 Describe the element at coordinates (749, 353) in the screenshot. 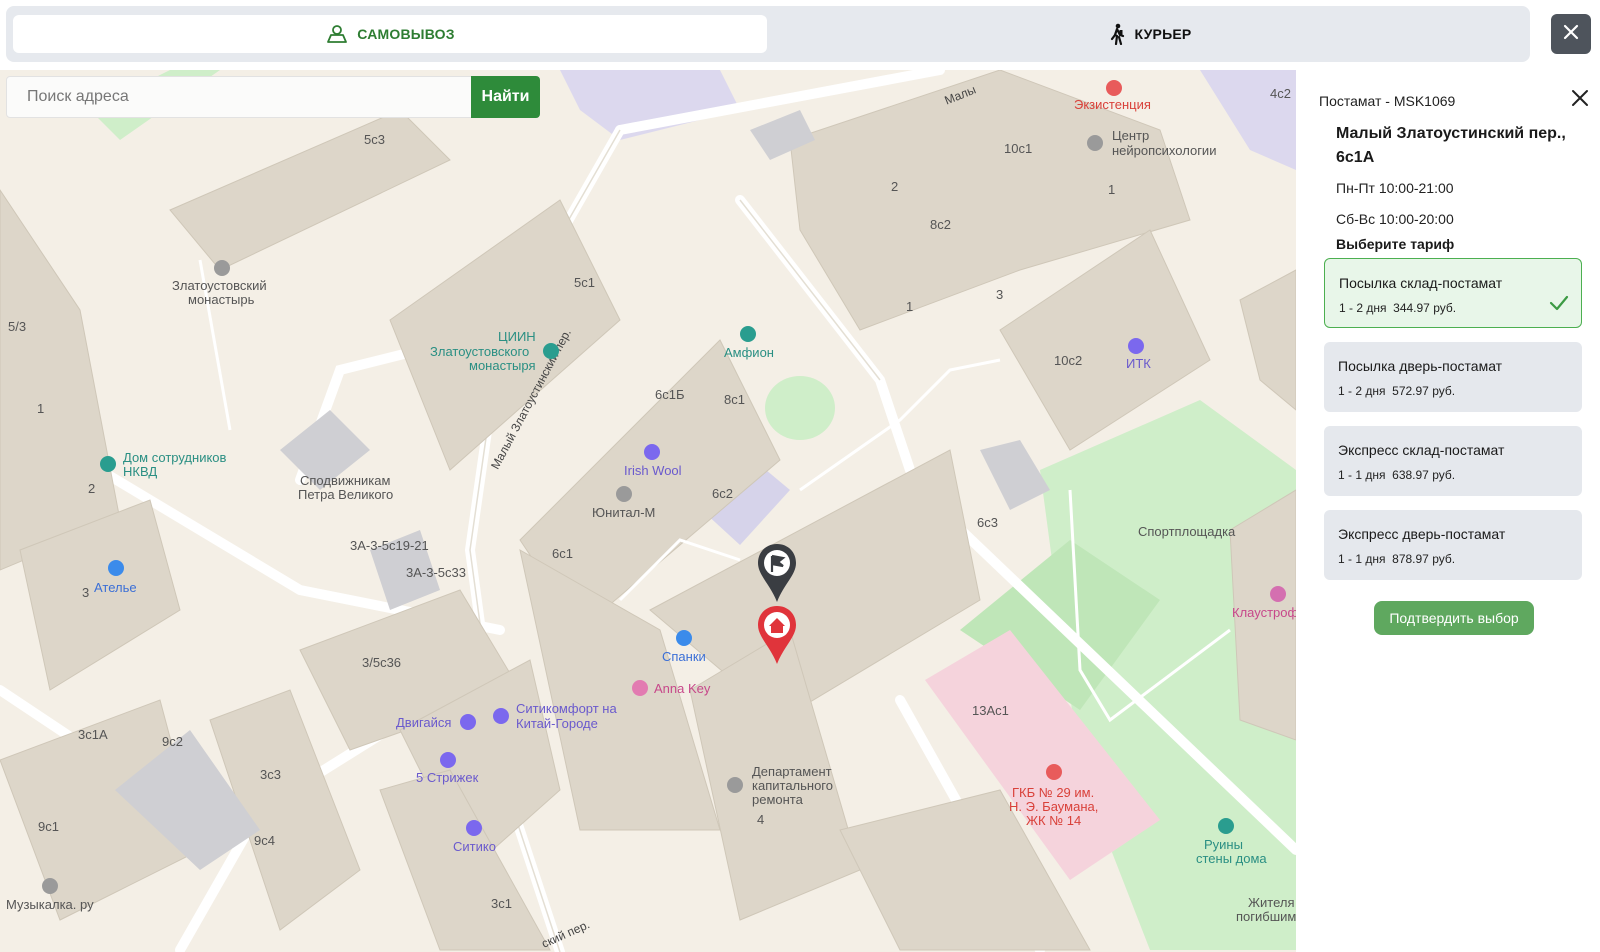

I see `poi-amfion: Амфион` at that location.